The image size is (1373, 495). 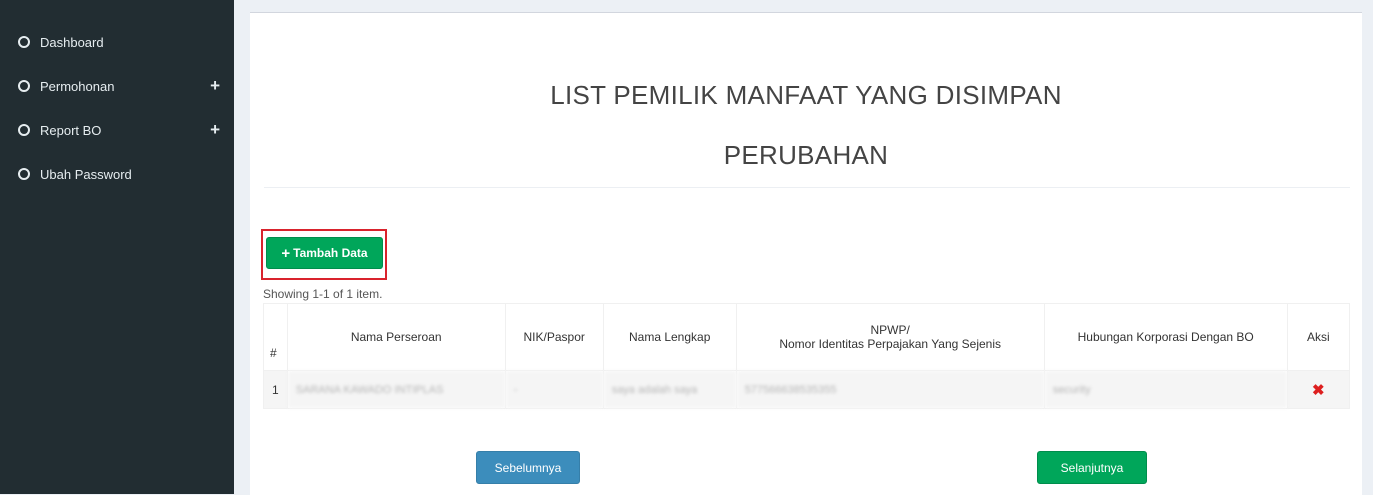 I want to click on sidebar-item-label: Ubah Password, so click(x=86, y=174).